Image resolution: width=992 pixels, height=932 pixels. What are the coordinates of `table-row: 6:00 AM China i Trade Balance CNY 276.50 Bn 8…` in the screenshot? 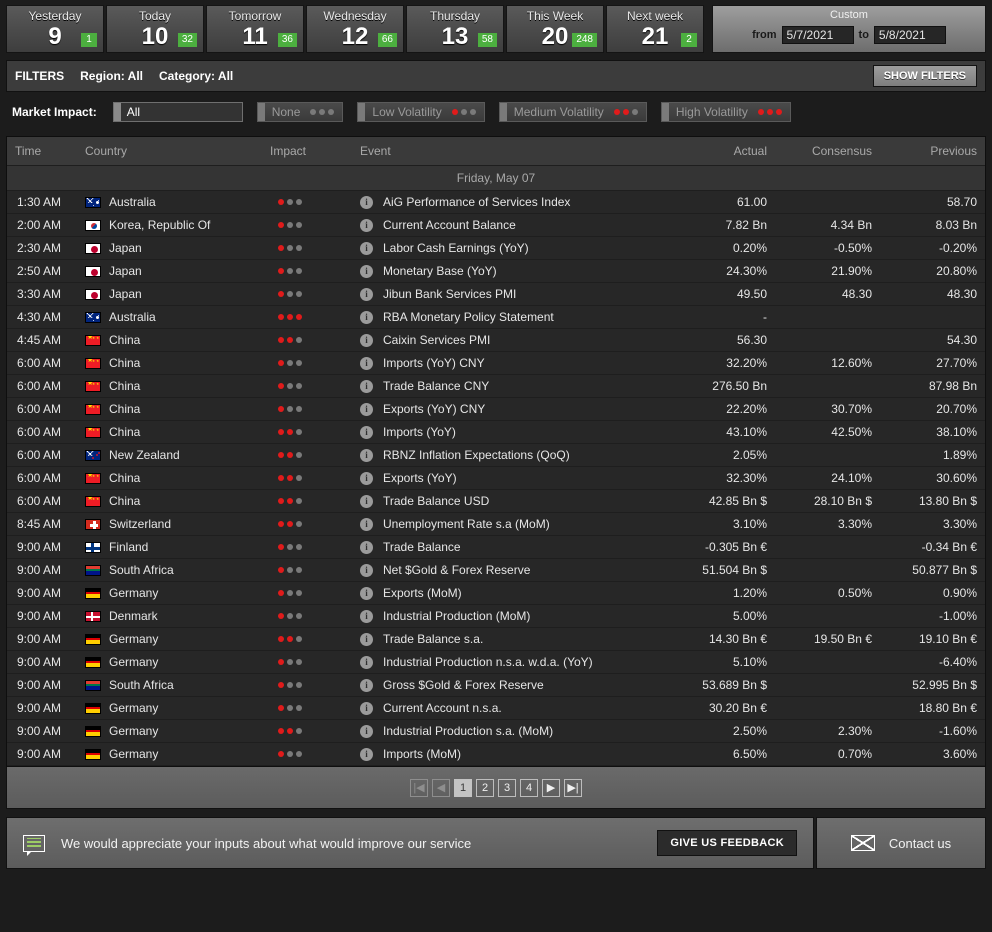 It's located at (496, 386).